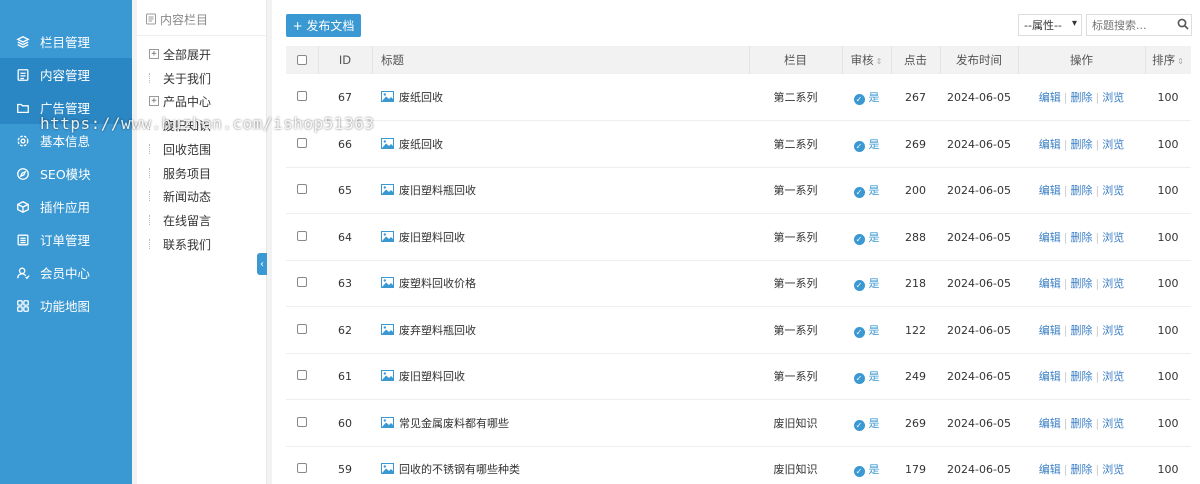 The width and height of the screenshot is (1200, 484). I want to click on tree-node-about: 关于我们, so click(180, 78).